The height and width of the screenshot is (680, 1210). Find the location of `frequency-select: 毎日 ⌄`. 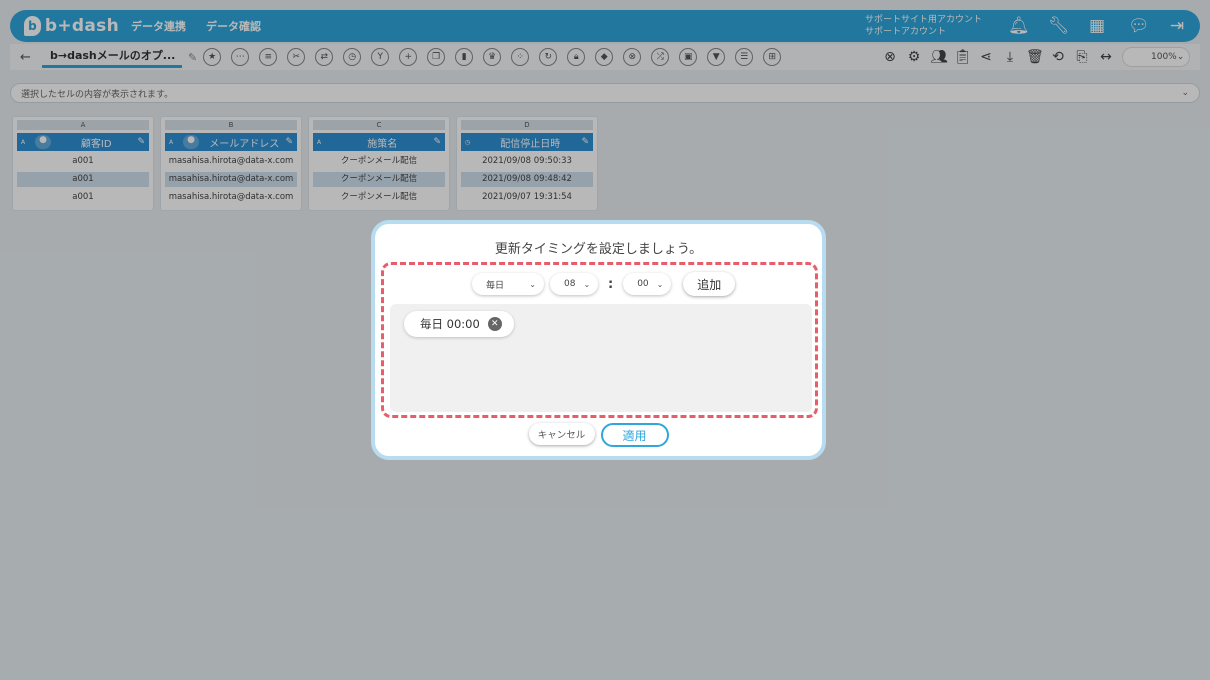

frequency-select: 毎日 ⌄ is located at coordinates (508, 284).